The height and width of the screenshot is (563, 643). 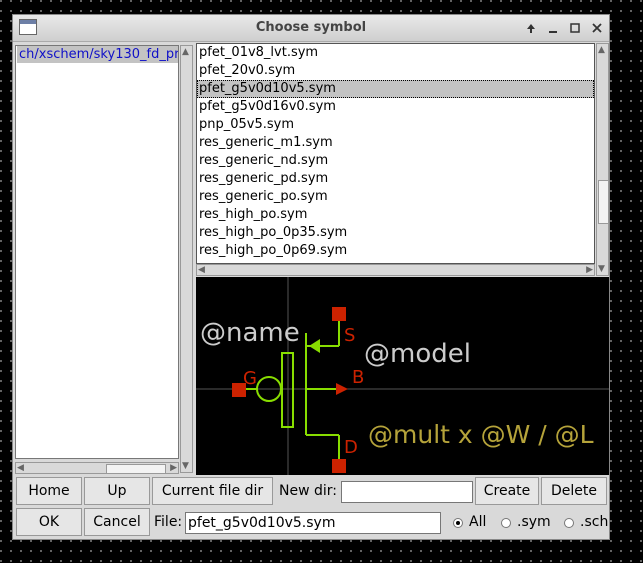 What do you see at coordinates (574, 491) in the screenshot?
I see `delete-button: Delete` at bounding box center [574, 491].